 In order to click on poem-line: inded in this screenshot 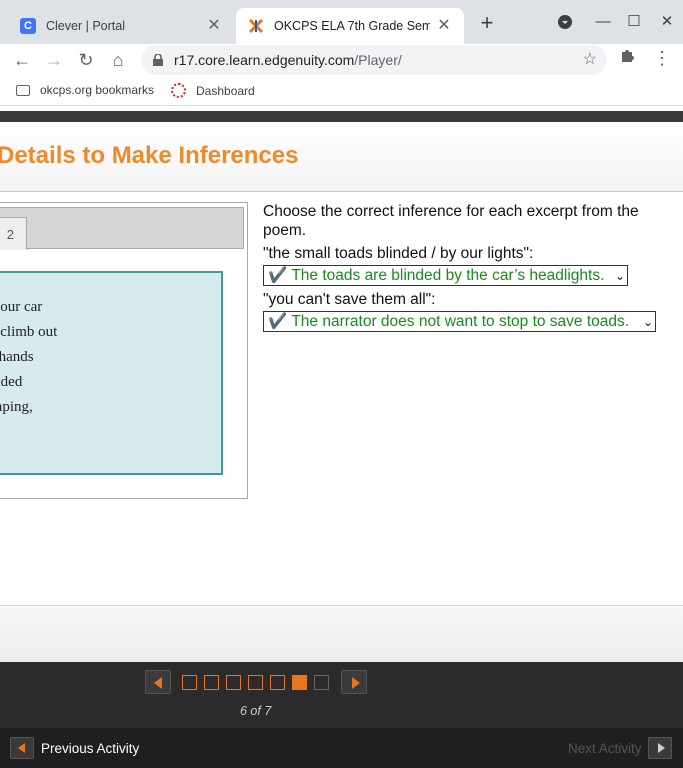, I will do `click(11, 382)`.